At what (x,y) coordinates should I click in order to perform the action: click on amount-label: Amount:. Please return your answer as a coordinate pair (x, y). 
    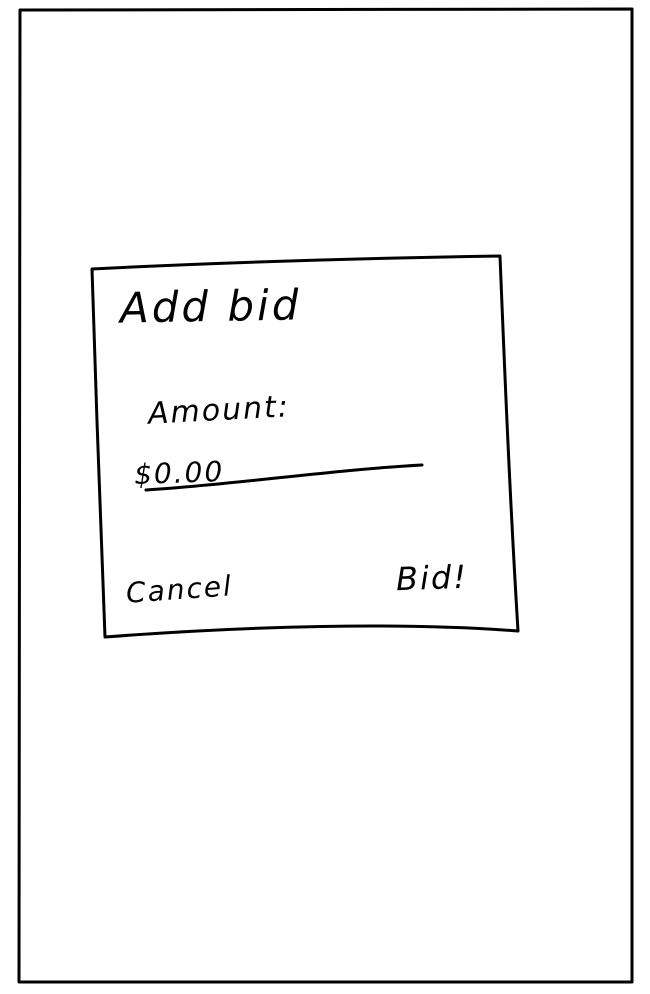
    Looking at the image, I should click on (219, 410).